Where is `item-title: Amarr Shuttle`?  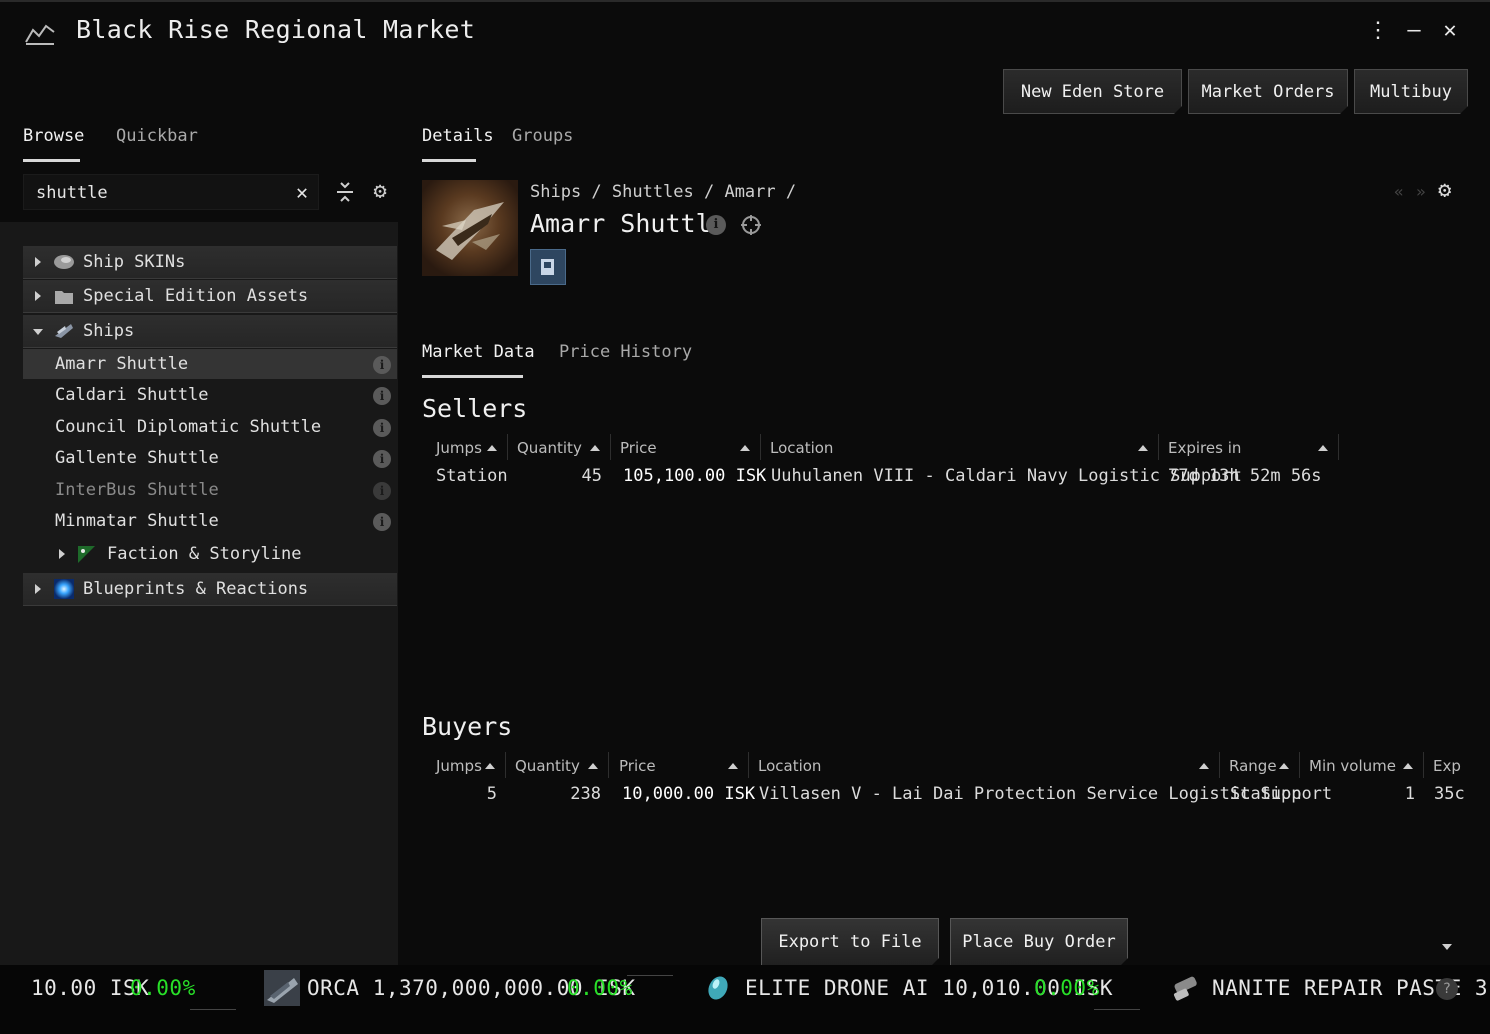
item-title: Amarr Shuttle is located at coordinates (628, 223).